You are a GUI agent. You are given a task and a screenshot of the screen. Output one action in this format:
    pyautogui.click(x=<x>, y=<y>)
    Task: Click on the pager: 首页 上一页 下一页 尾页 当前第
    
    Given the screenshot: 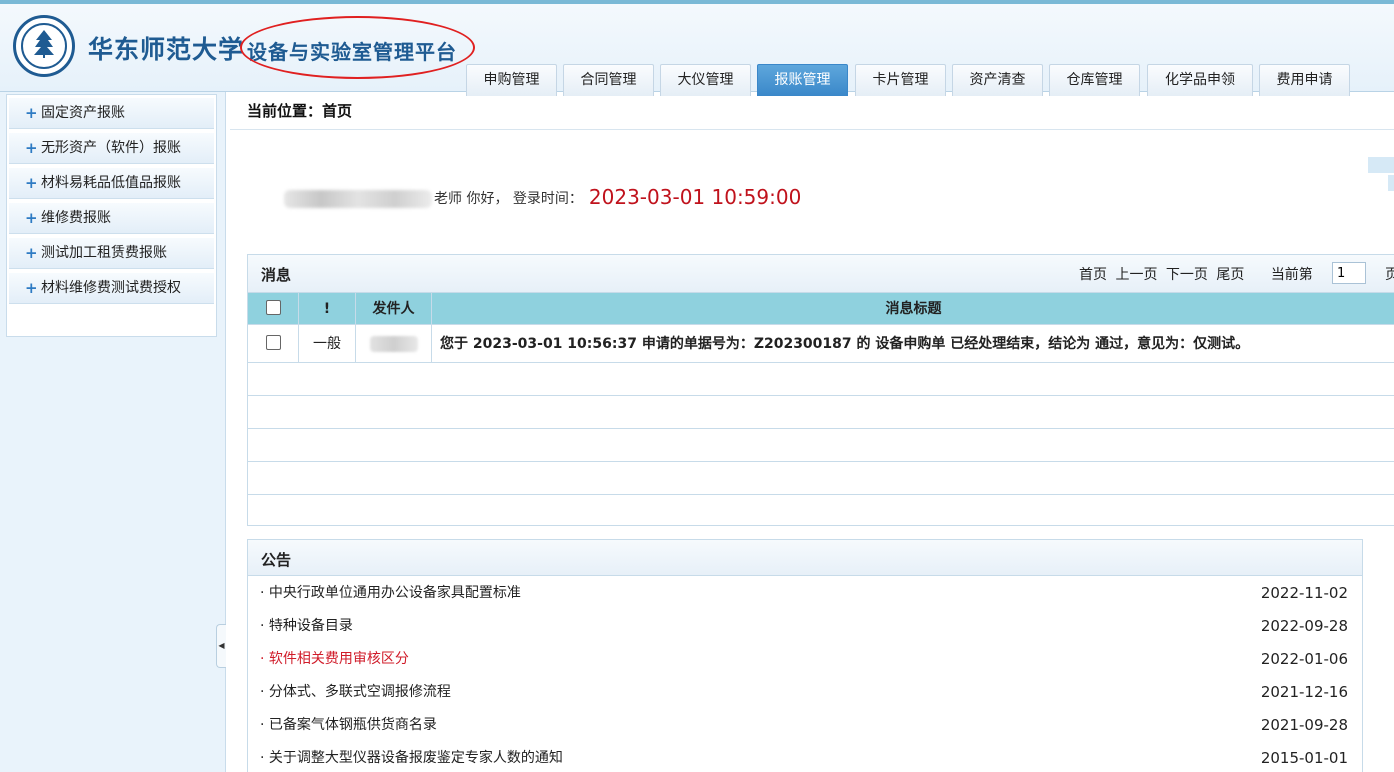 What is the action you would take?
    pyautogui.click(x=1198, y=274)
    